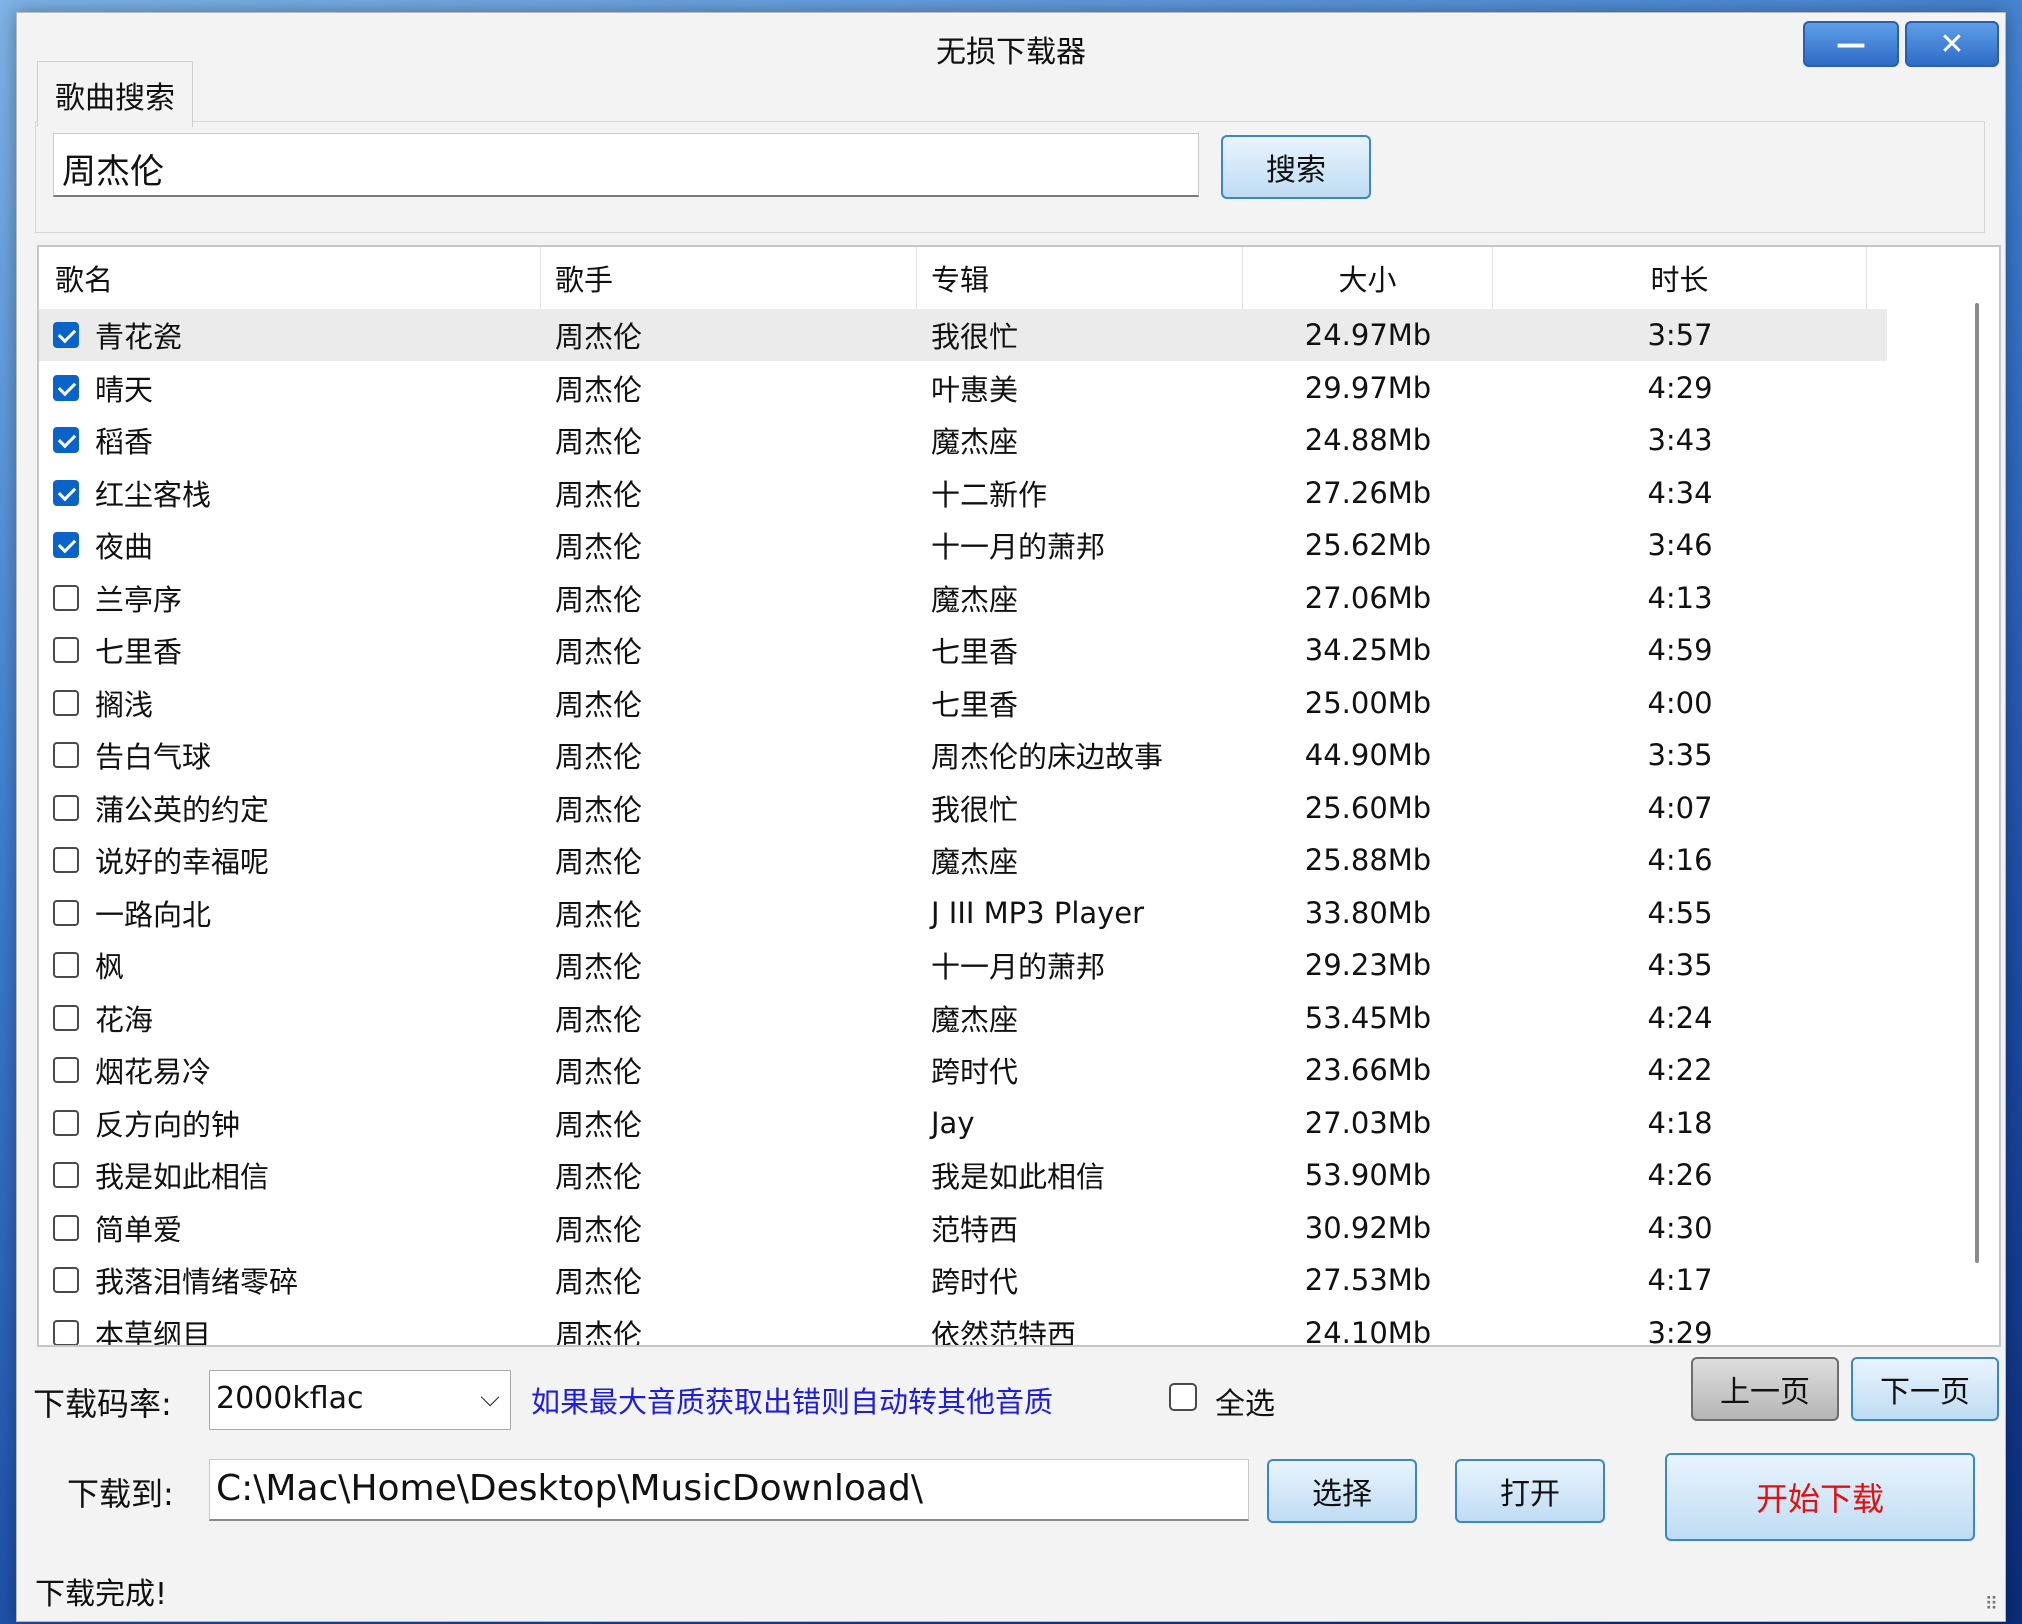 The height and width of the screenshot is (1624, 2022). What do you see at coordinates (989, 494) in the screenshot?
I see `album-cell: 十二新作` at bounding box center [989, 494].